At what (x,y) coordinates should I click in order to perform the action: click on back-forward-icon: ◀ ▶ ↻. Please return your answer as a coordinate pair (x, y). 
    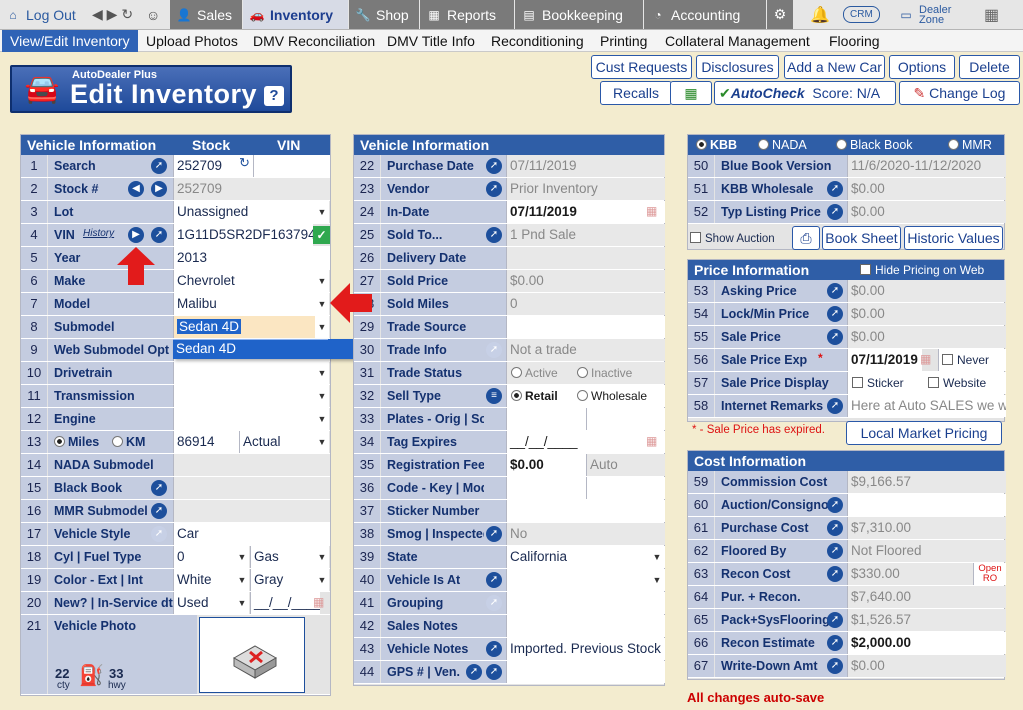
    Looking at the image, I should click on (112, 14).